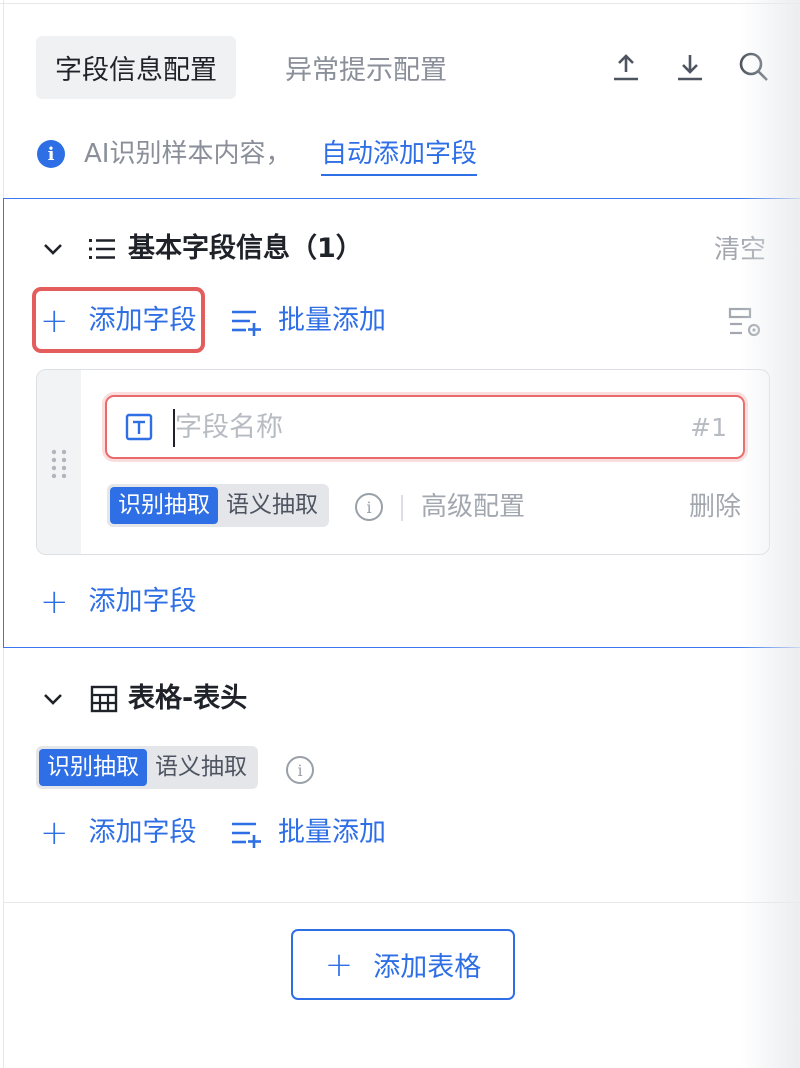  I want to click on section-title-table: 表格-表头, so click(188, 698).